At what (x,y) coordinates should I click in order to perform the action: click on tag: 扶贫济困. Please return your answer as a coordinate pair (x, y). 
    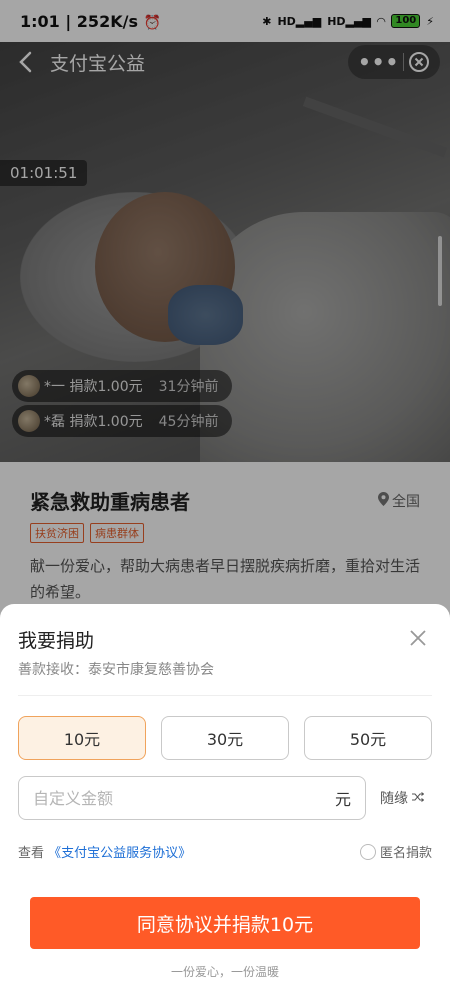
    Looking at the image, I should click on (57, 533).